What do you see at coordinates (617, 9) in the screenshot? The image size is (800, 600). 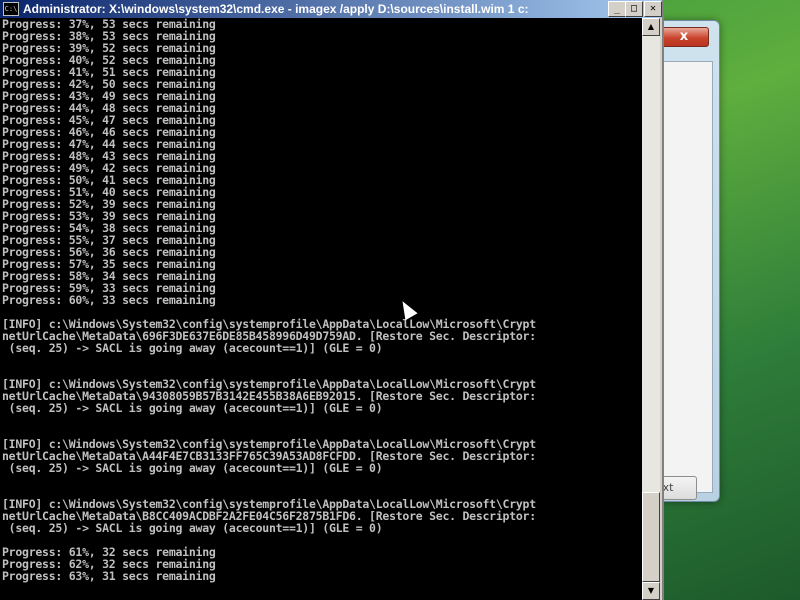 I see `minimize-button: _` at bounding box center [617, 9].